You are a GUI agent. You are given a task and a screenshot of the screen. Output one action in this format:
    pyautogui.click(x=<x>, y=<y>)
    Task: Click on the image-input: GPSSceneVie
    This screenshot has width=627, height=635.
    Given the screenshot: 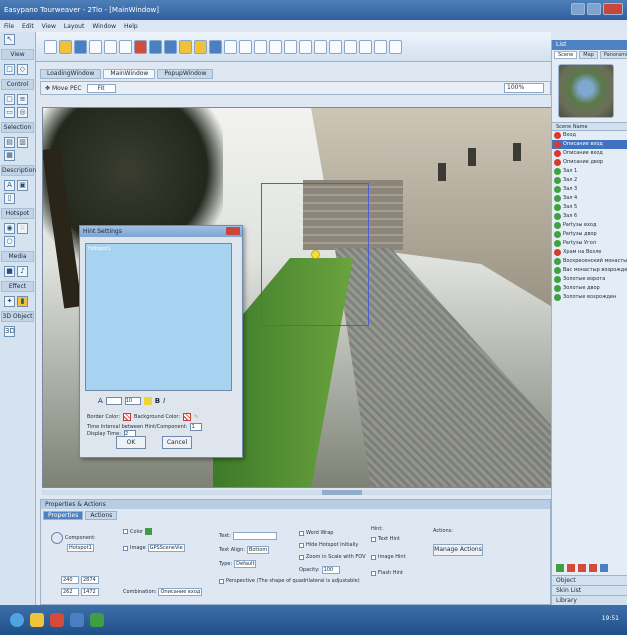 What is the action you would take?
    pyautogui.click(x=166, y=548)
    